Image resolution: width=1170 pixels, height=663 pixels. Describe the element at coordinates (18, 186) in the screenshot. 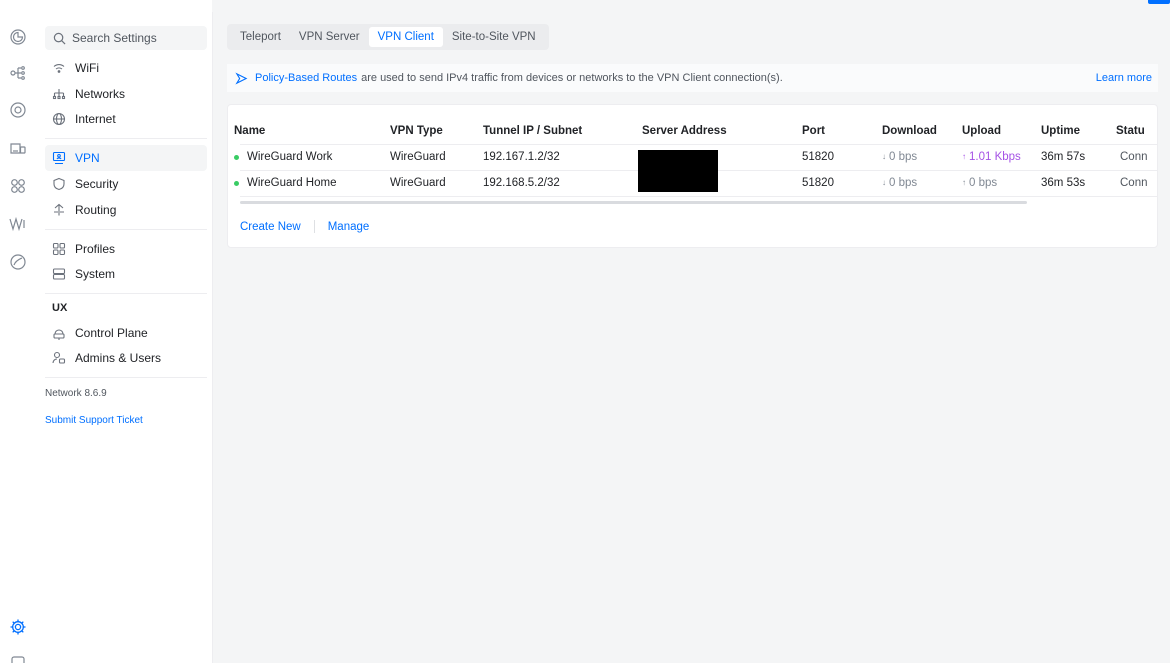

I see `clients-icon` at that location.